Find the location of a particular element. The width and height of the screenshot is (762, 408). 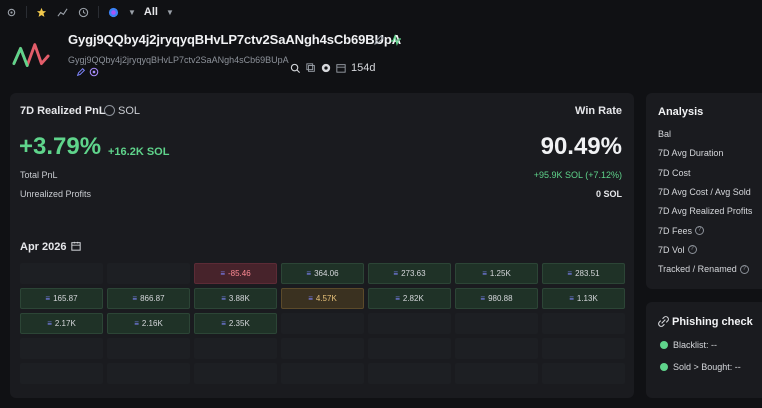

calendar-day-cell: ≡ 364.06 is located at coordinates (322, 273).